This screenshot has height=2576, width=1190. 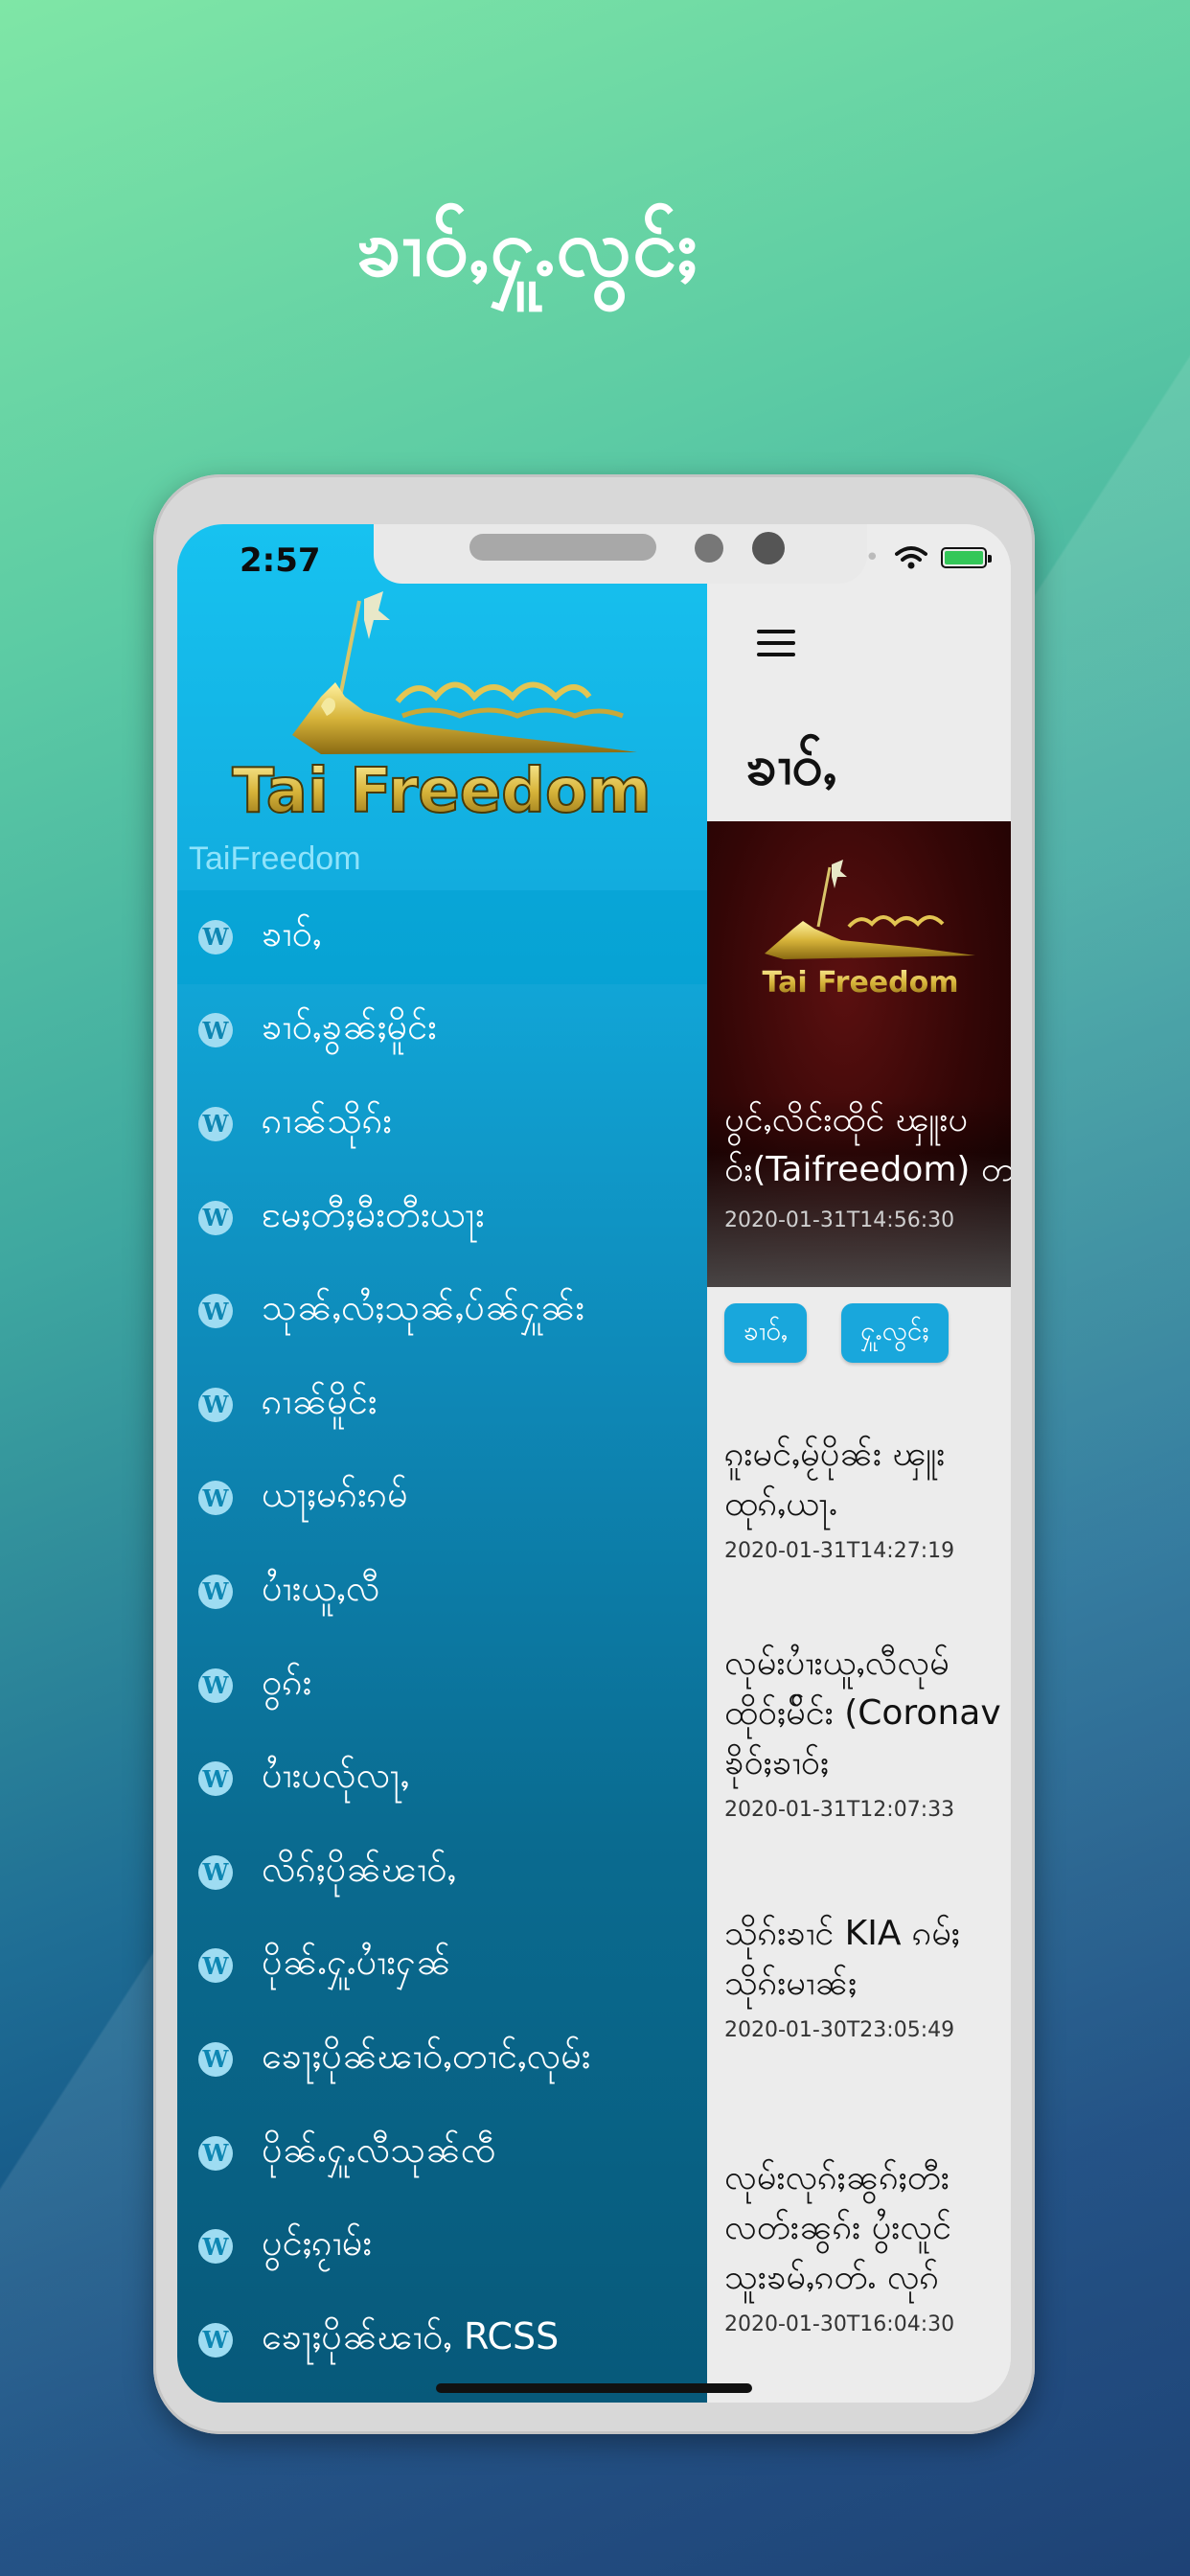 I want to click on status-time: 2:57, so click(x=280, y=560).